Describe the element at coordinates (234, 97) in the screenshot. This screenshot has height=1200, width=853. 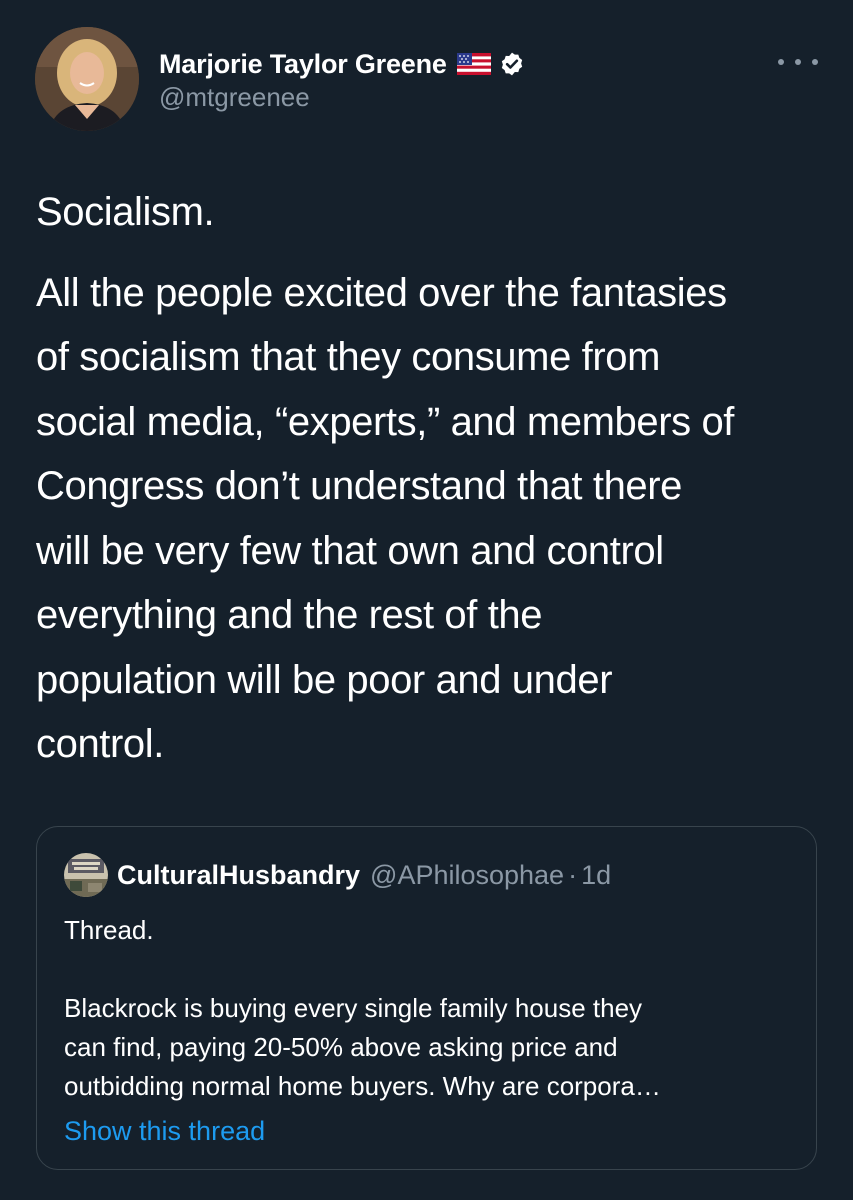
I see `author-handle: @mtgreenee` at that location.